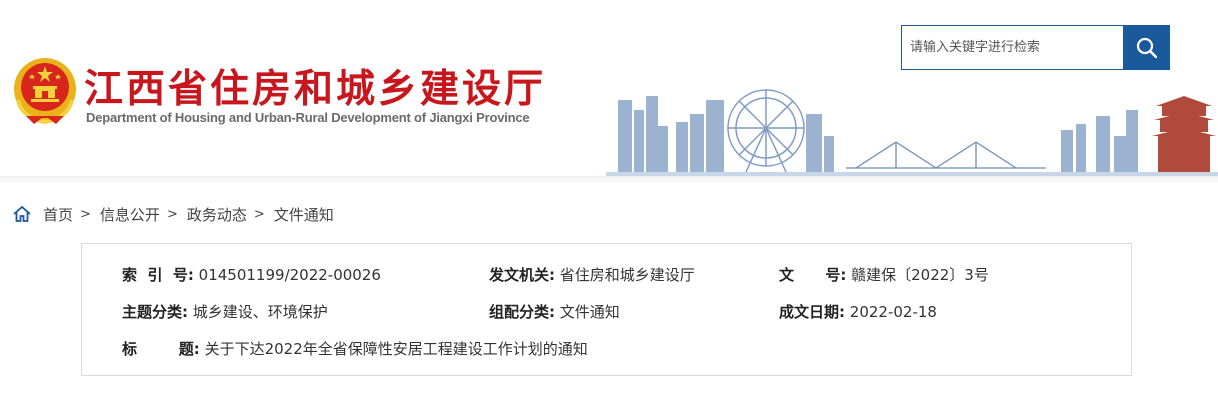 This screenshot has height=419, width=1218. Describe the element at coordinates (161, 349) in the screenshot. I see `title-label: 标 题:` at that location.